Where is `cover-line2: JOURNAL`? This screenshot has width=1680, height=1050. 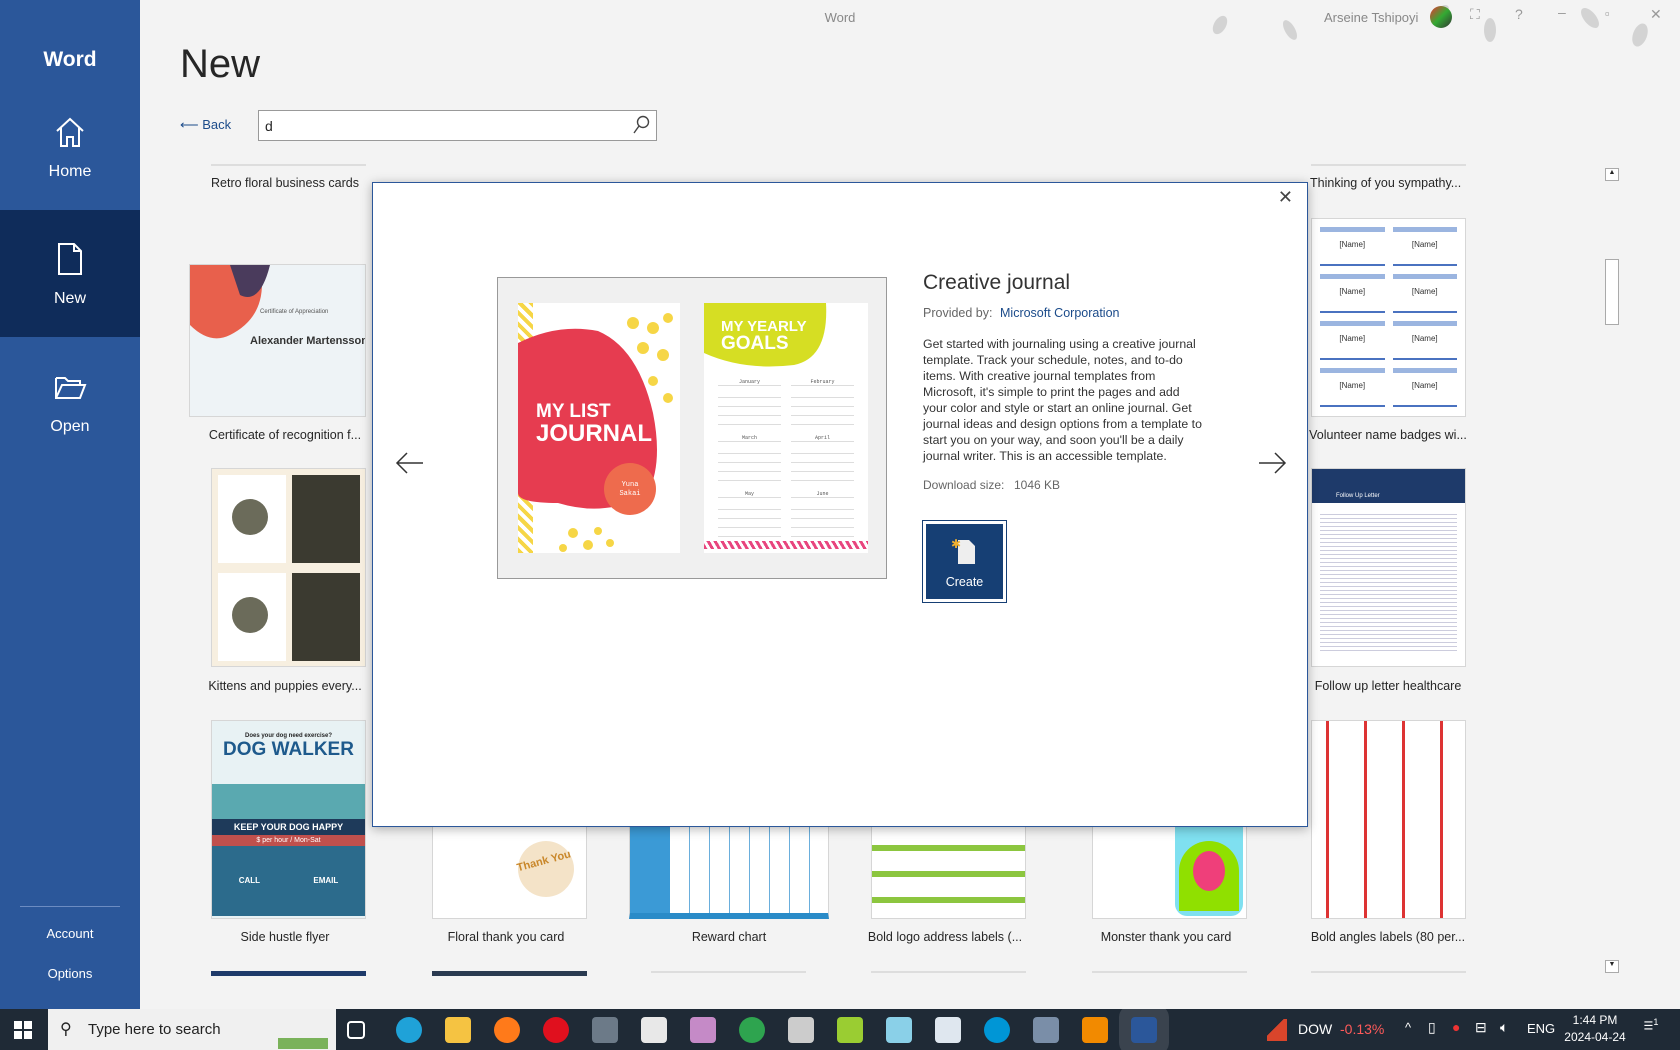 cover-line2: JOURNAL is located at coordinates (594, 433).